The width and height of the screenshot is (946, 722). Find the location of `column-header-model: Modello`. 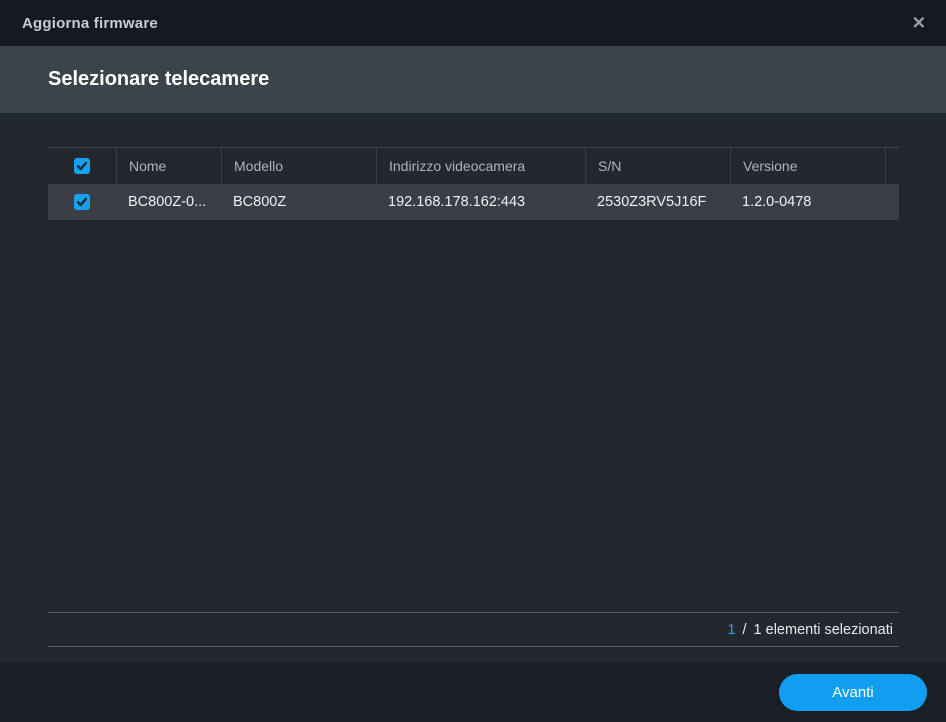

column-header-model: Modello is located at coordinates (298, 166).